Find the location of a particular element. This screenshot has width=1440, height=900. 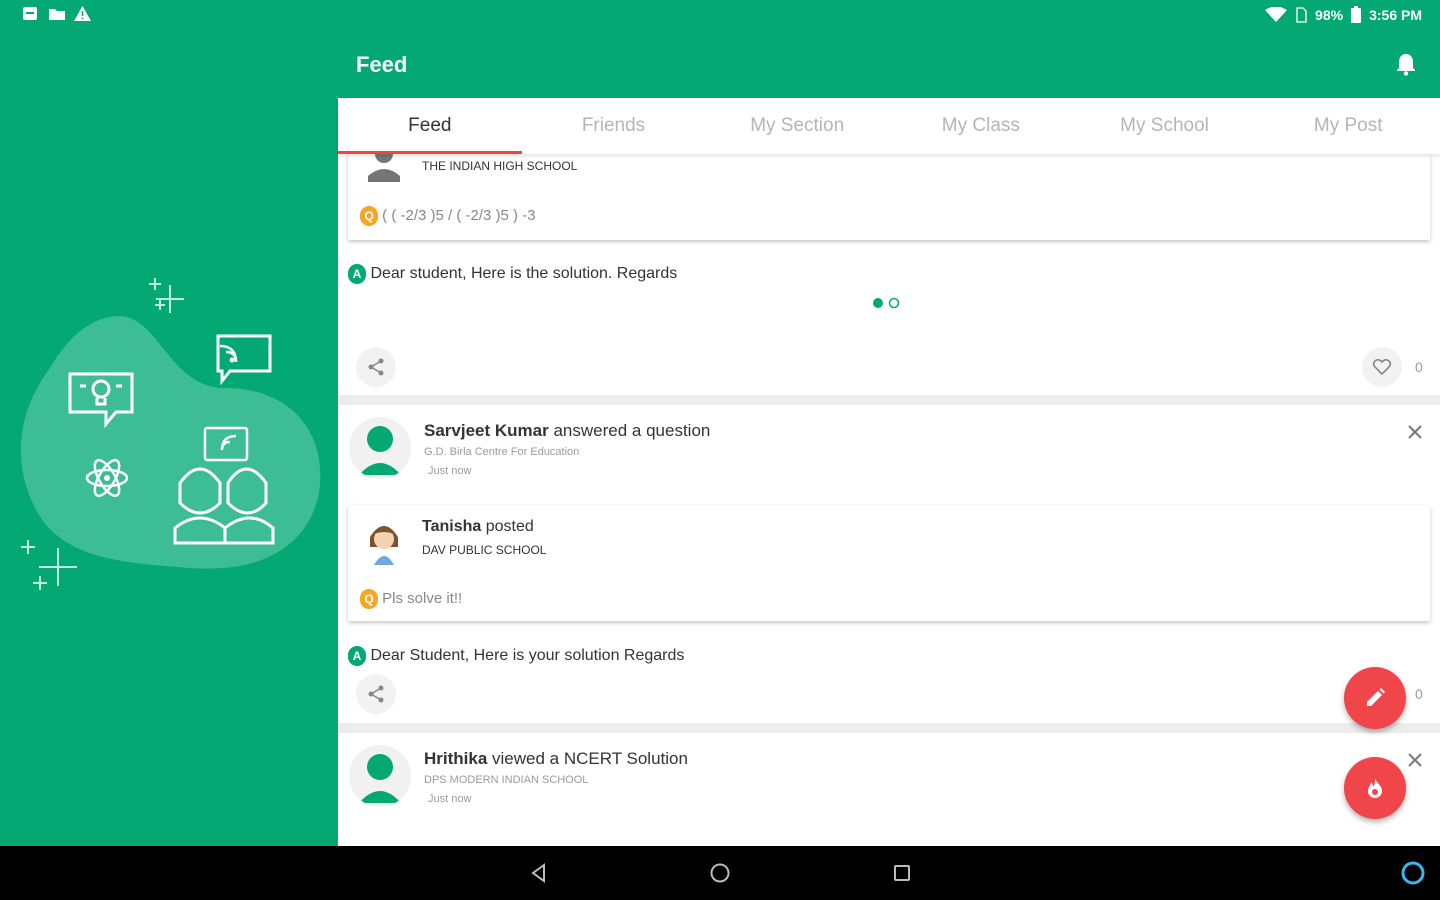

bell-icon is located at coordinates (1406, 65).